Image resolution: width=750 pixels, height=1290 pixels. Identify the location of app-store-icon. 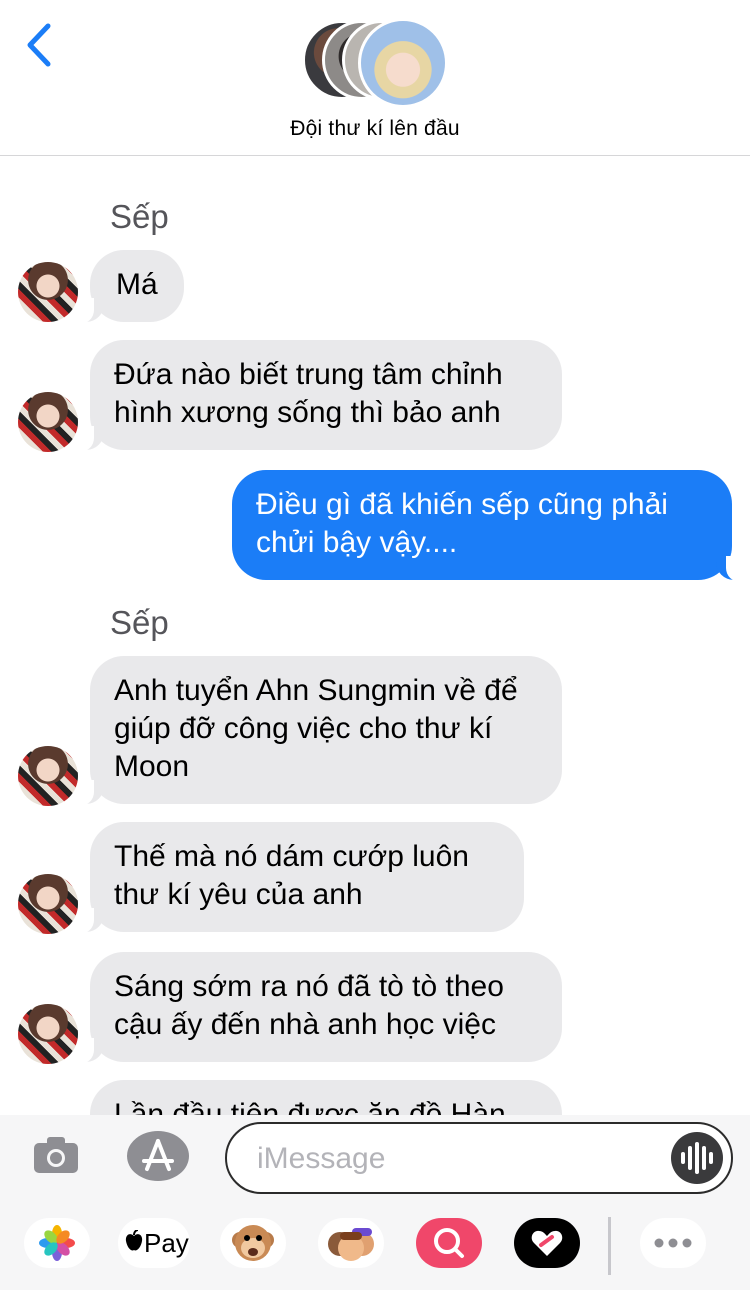
(158, 1156).